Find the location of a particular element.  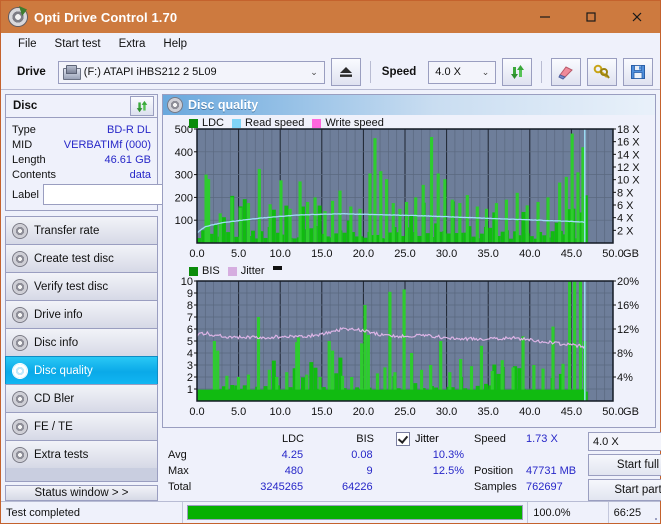

drive-select: (F:) ATAPI iHBS212 2 5L09 ⌄ is located at coordinates (191, 72).